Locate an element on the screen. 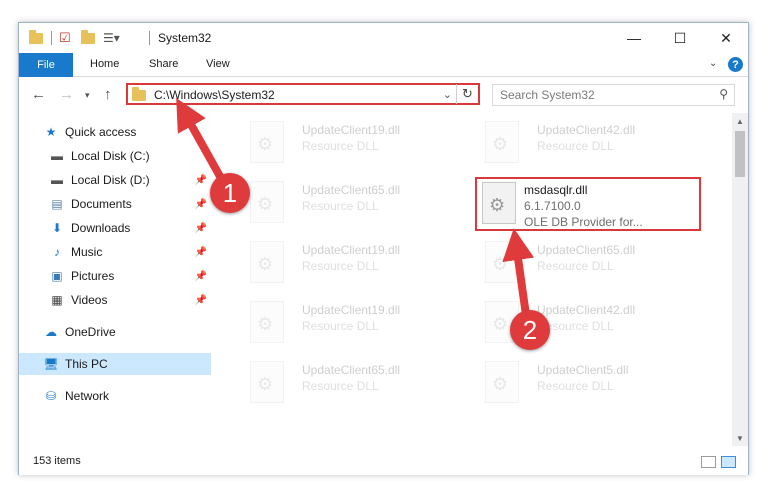 The width and height of the screenshot is (769, 493). arrow-to-address-bar is located at coordinates (201, 140).